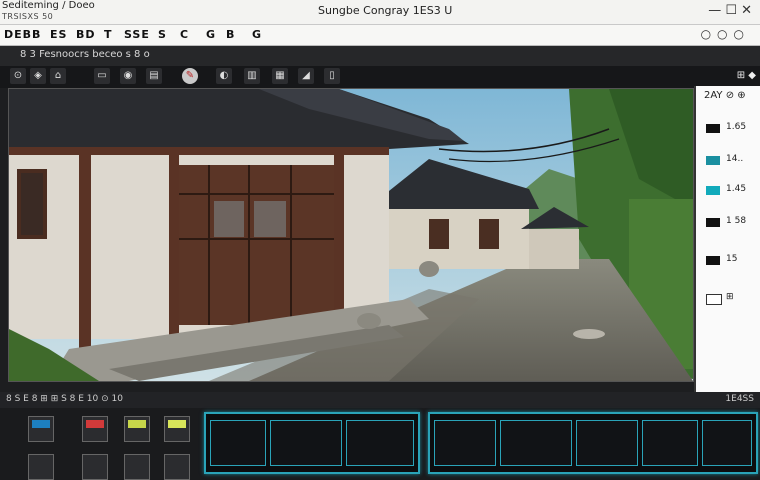 The image size is (760, 480). What do you see at coordinates (380, 77) in the screenshot?
I see `tool-bar: ⊙ ◈ ⌂ ▭ ◉ ▤ ✎ ◐ ▥ ▦ ◢ ▯ ⊞ ◆` at bounding box center [380, 77].